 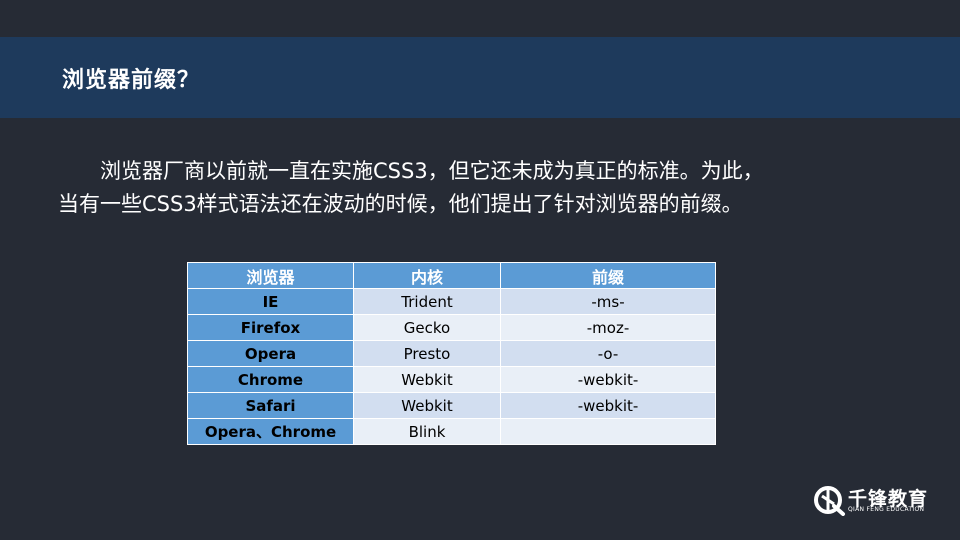 I want to click on cell-engine: Presto, so click(x=427, y=353).